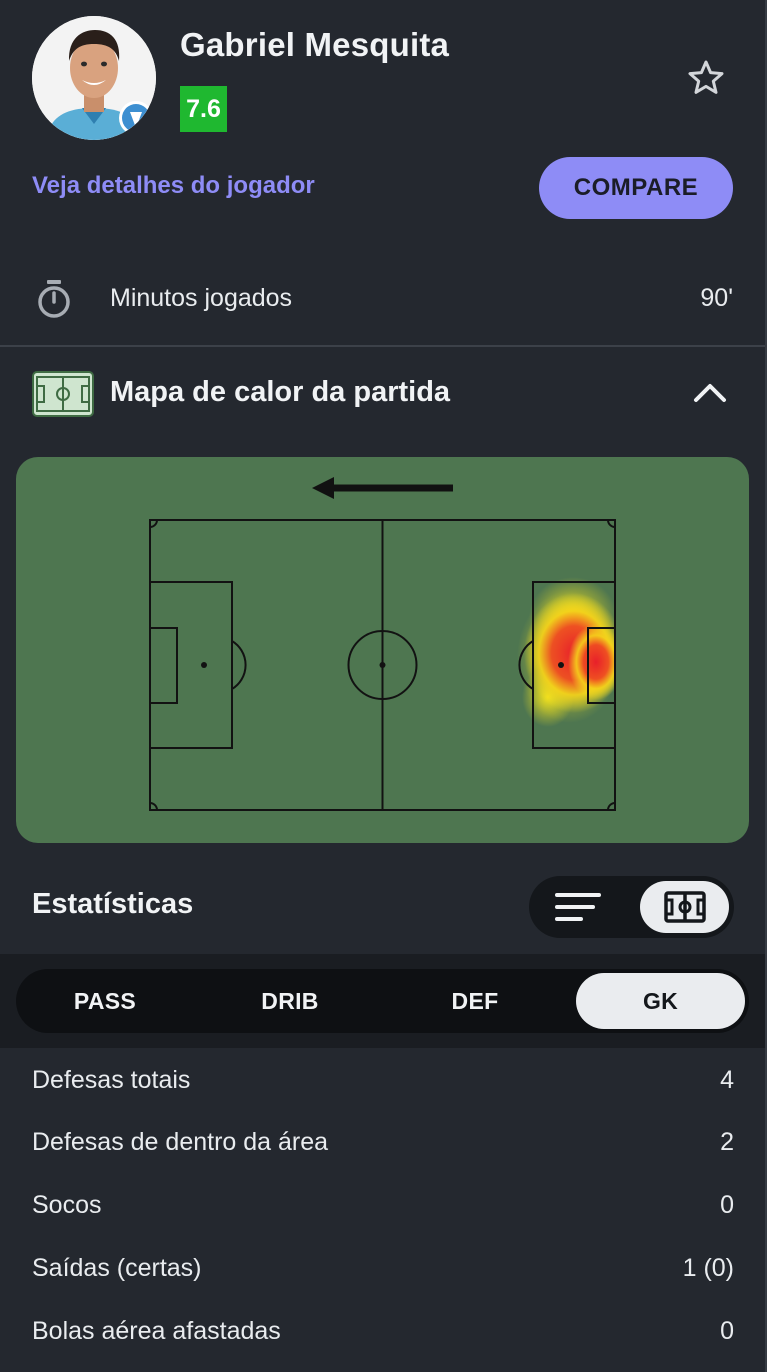 Image resolution: width=767 pixels, height=1372 pixels. I want to click on star-outline-icon, so click(706, 78).